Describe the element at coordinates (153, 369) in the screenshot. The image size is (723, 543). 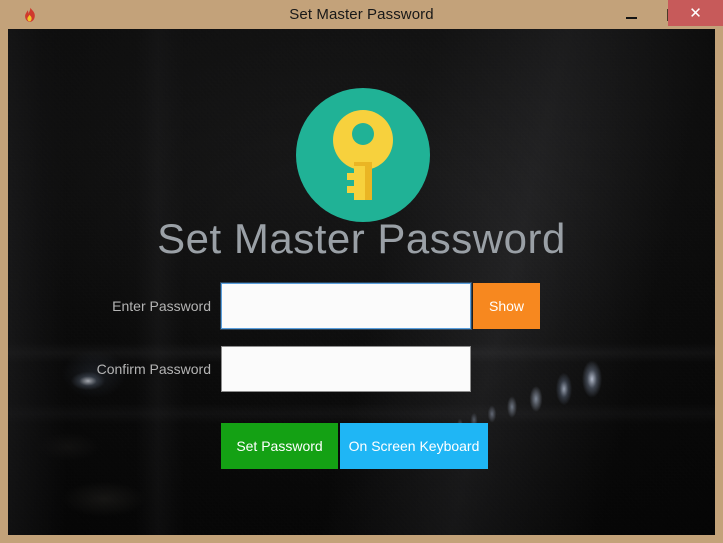
I see `confirm-password-label: Confirm Password` at that location.